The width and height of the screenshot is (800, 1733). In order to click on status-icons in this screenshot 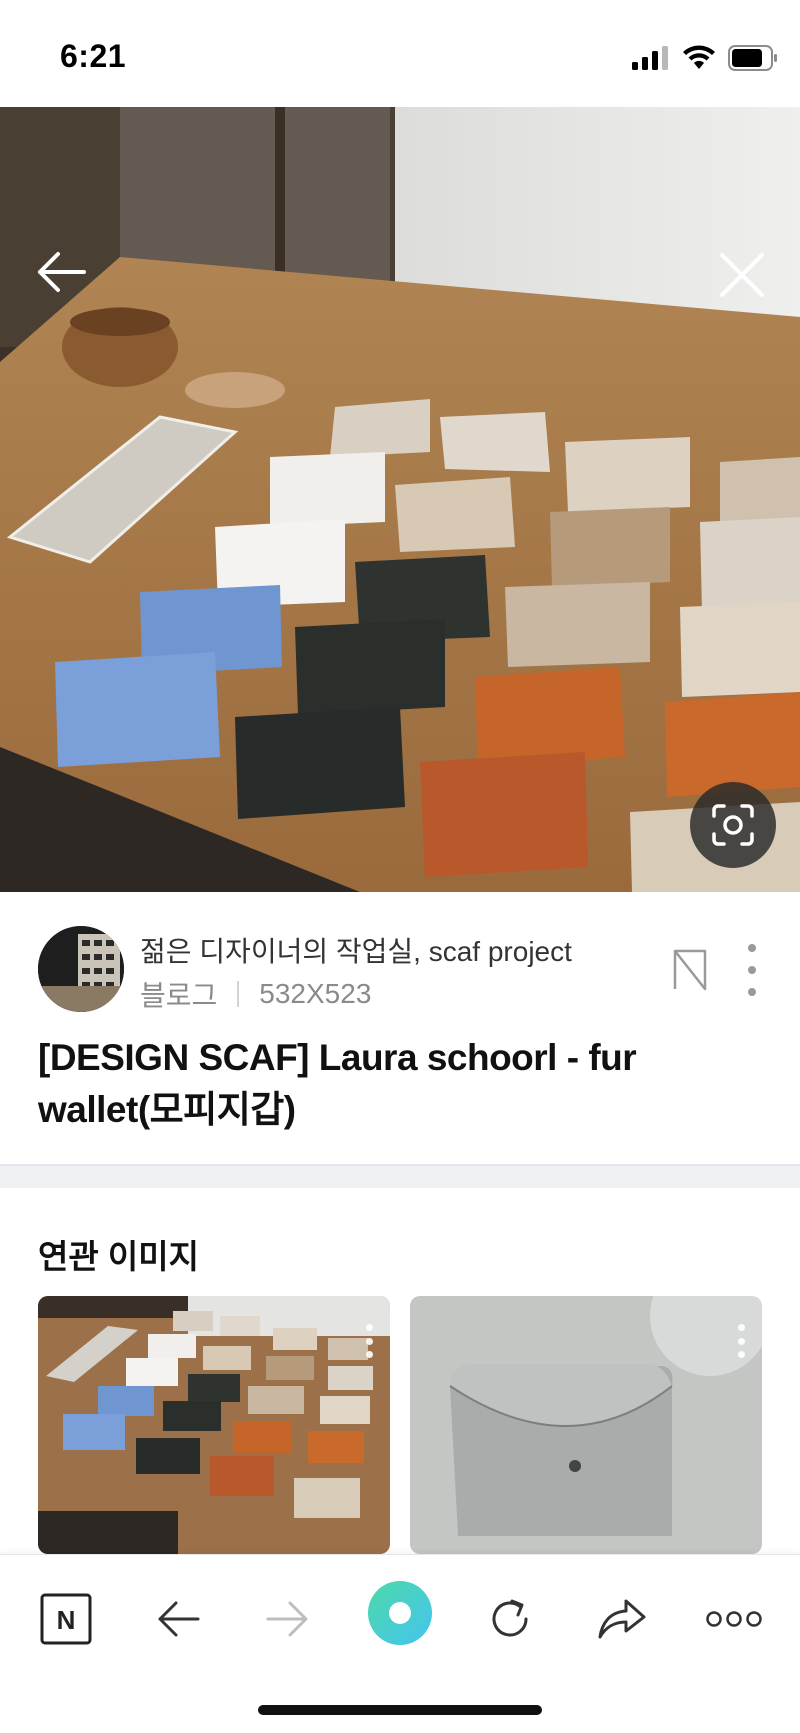, I will do `click(705, 58)`.